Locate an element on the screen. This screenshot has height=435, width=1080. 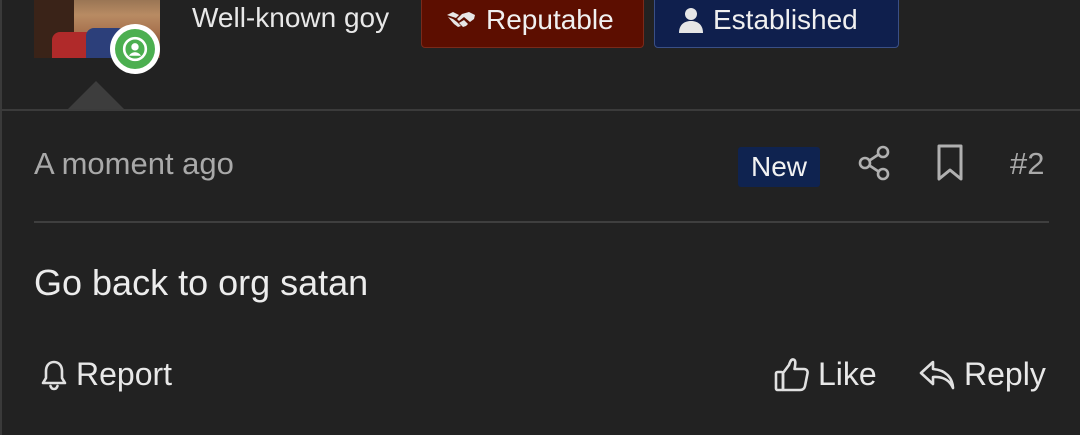
header-divider is located at coordinates (540, 110).